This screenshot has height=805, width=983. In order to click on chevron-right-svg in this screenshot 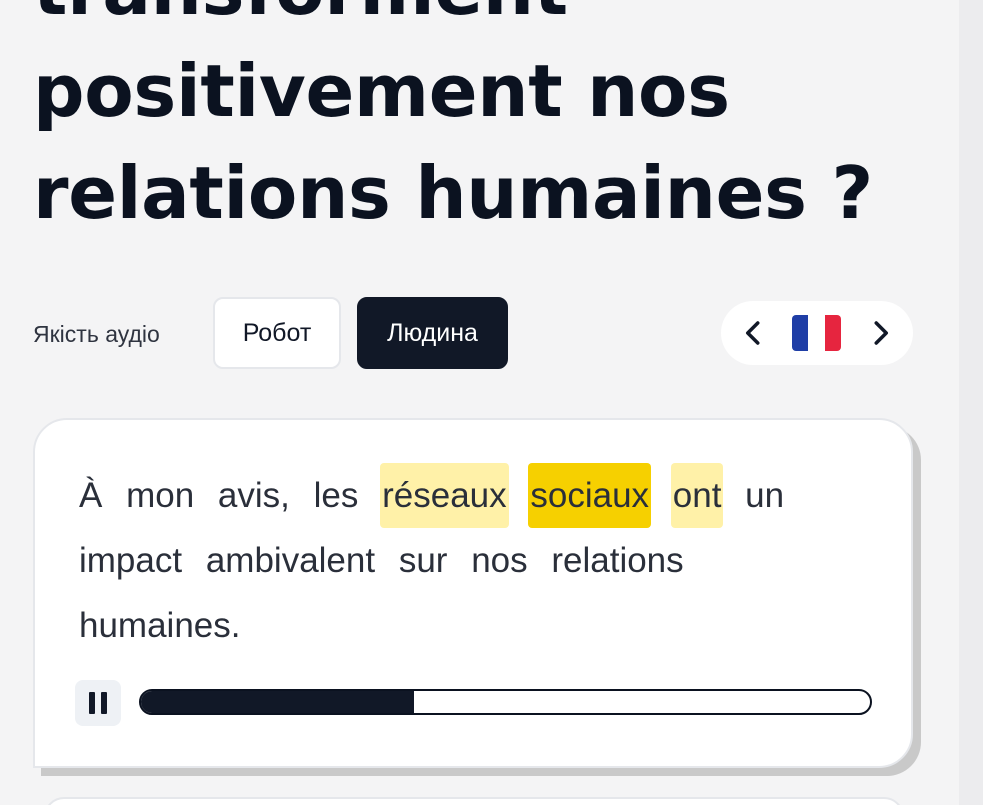, I will do `click(881, 333)`.